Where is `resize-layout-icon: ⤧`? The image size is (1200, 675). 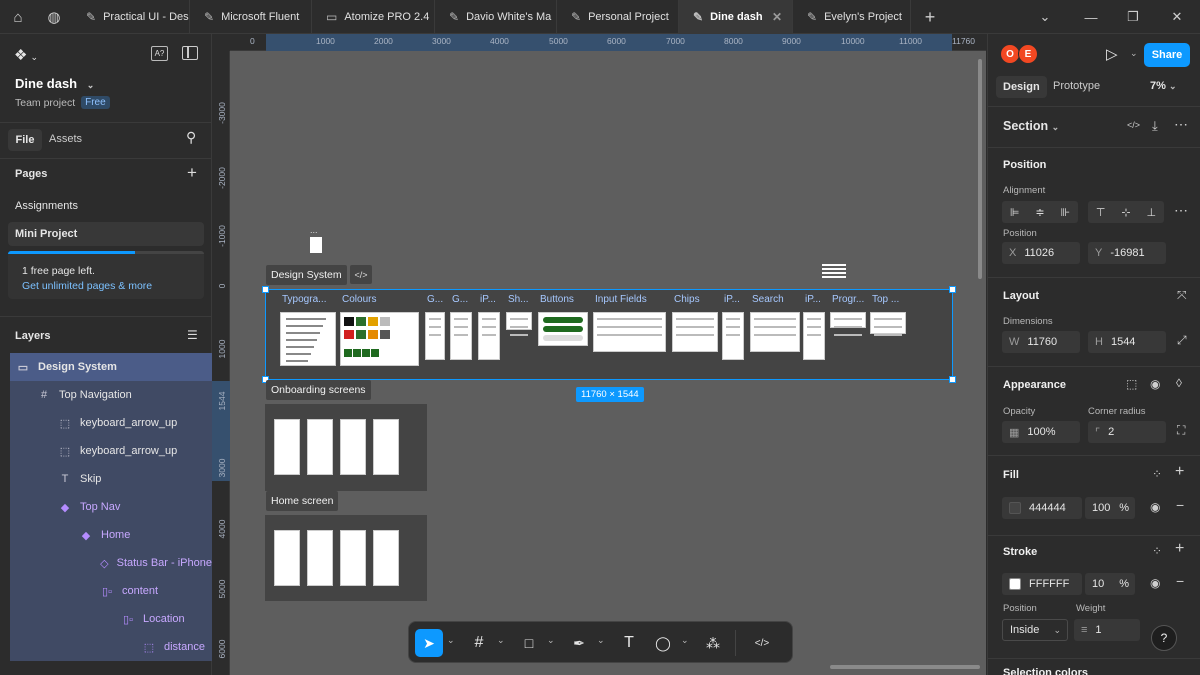
resize-layout-icon: ⤧ is located at coordinates (1182, 295).